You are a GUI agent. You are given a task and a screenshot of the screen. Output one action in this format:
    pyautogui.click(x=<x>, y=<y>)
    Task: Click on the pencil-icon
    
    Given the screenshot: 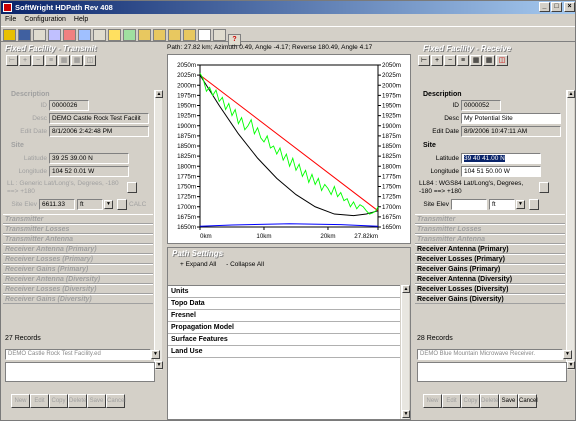 What is the action you would take?
    pyautogui.click(x=114, y=35)
    